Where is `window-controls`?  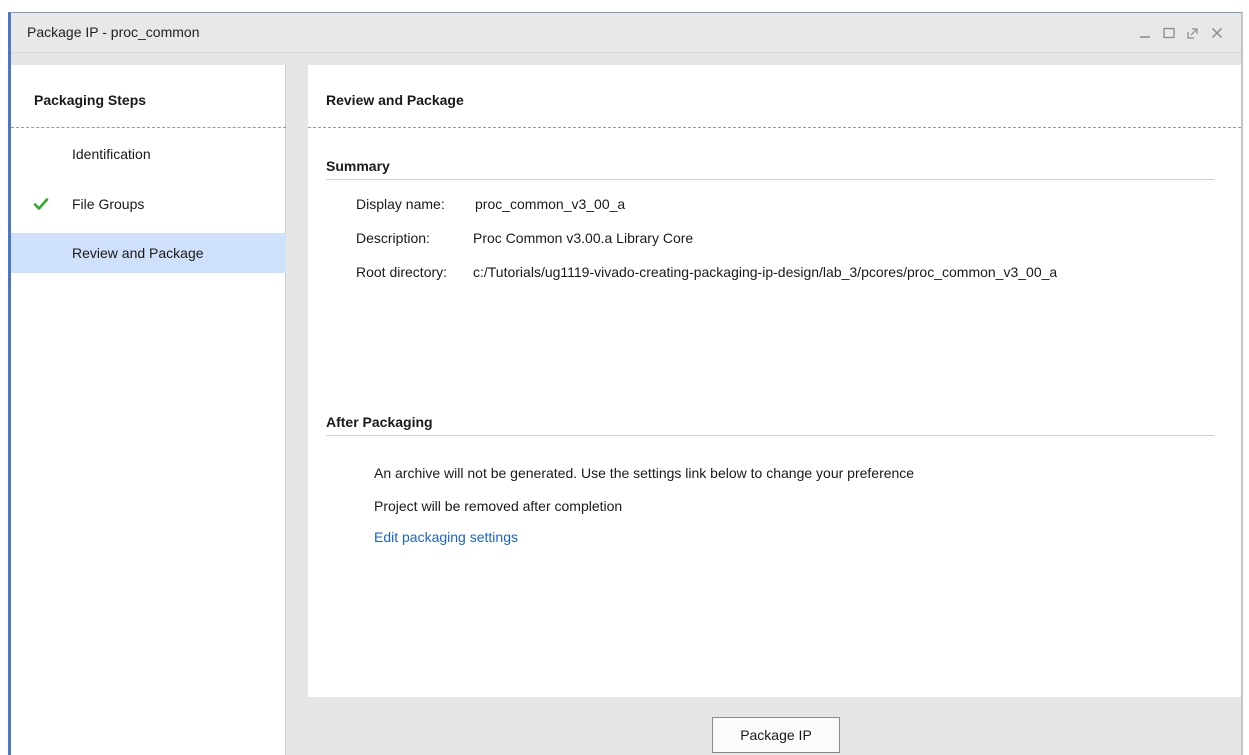 window-controls is located at coordinates (1181, 33).